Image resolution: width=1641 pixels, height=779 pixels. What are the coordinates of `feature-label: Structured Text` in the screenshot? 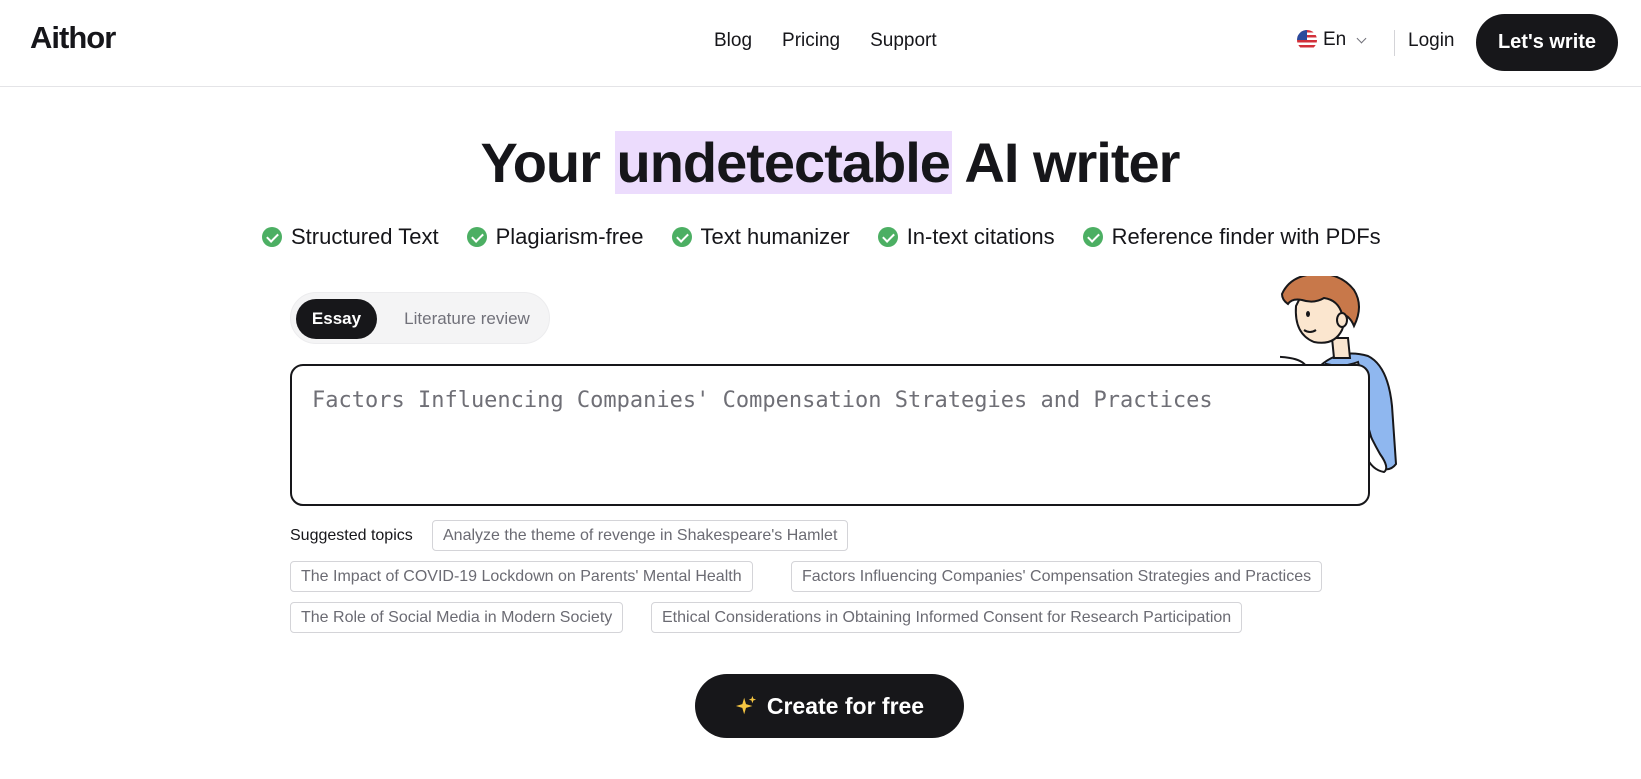 It's located at (365, 236).